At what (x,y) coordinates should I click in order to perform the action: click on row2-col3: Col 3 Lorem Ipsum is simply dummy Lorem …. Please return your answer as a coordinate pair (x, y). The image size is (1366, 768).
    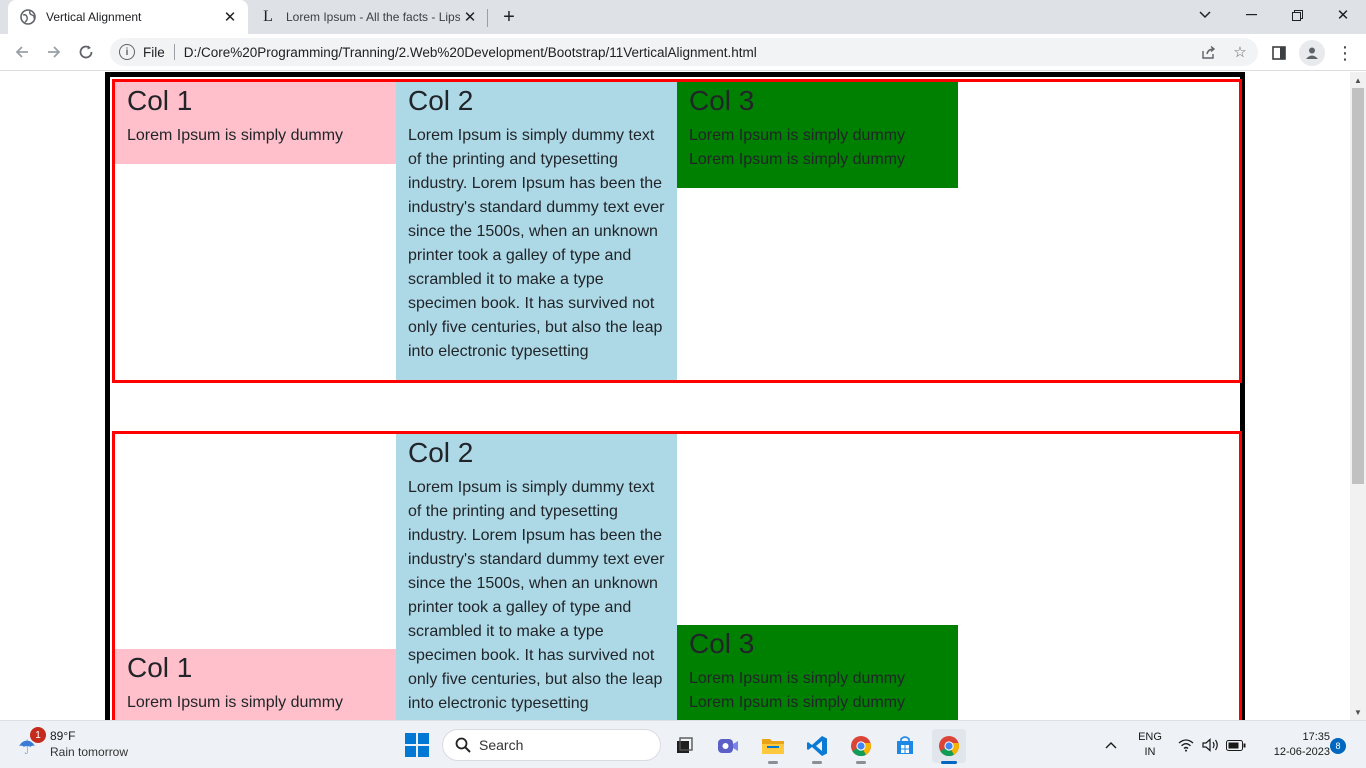
    Looking at the image, I should click on (817, 672).